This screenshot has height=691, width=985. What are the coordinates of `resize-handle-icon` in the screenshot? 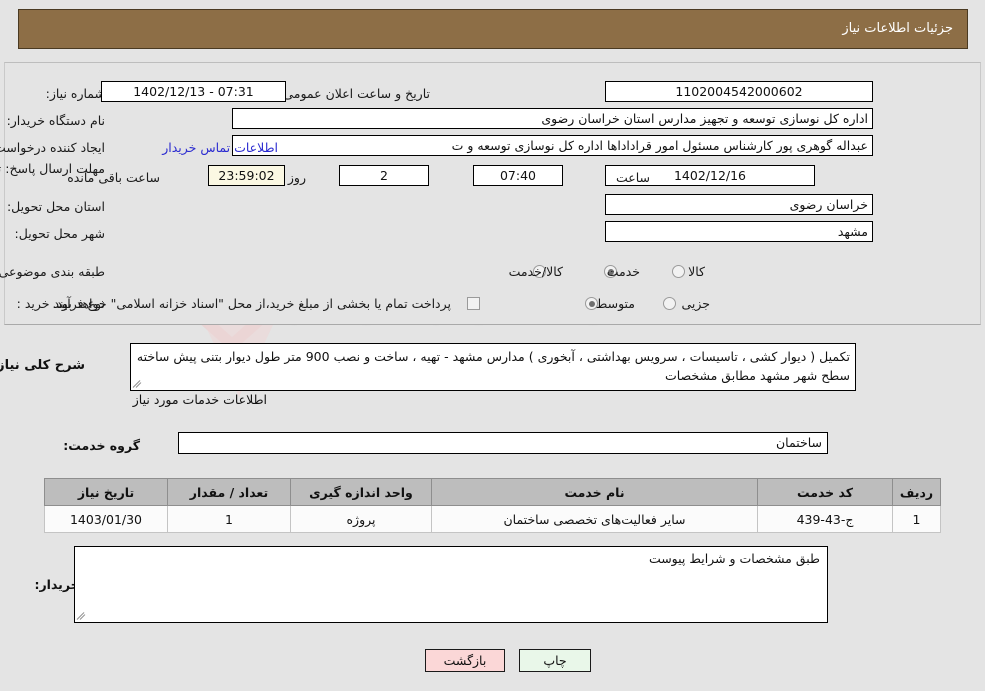 It's located at (138, 383).